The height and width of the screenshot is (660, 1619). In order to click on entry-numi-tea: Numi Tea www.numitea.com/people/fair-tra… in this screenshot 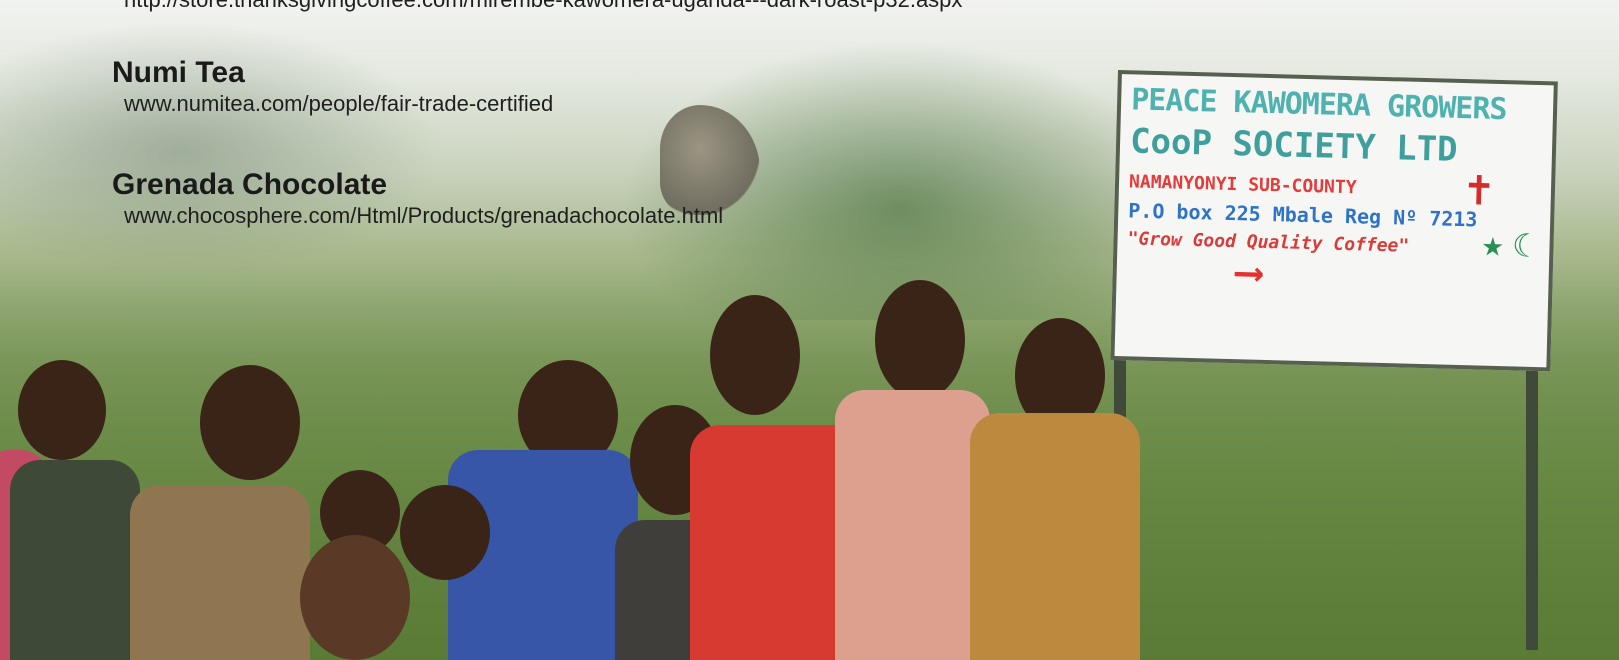, I will do `click(332, 87)`.